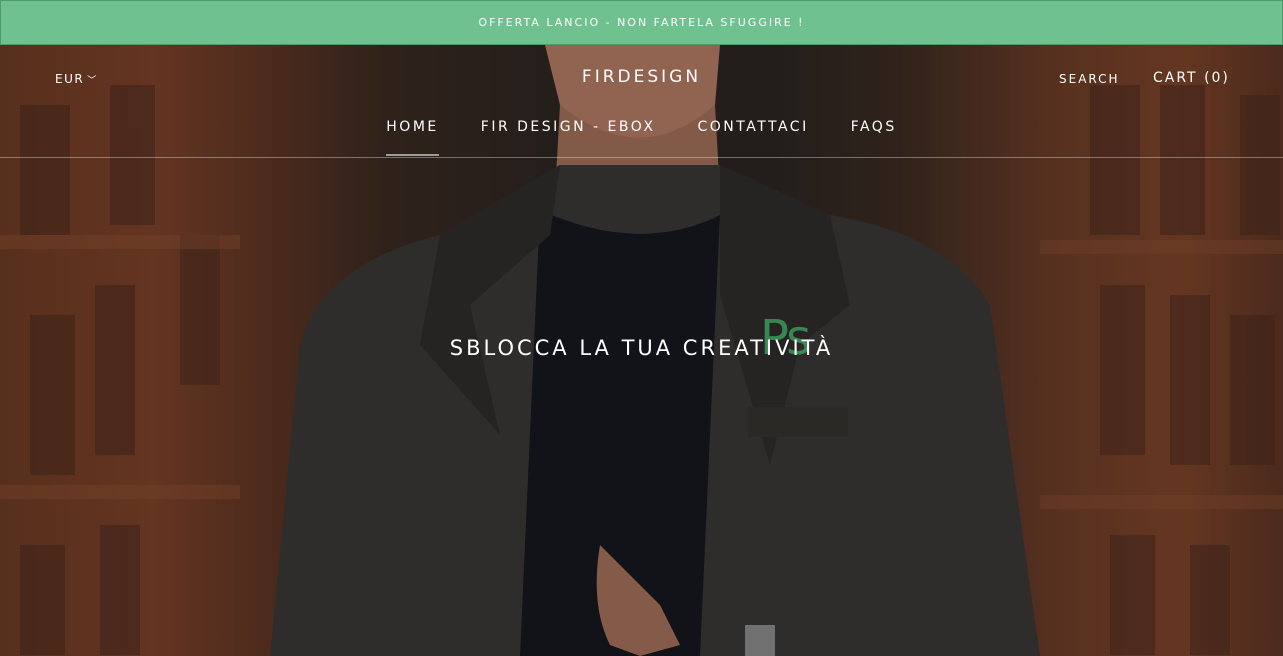 Image resolution: width=1283 pixels, height=656 pixels. Describe the element at coordinates (412, 137) in the screenshot. I see `nav-item-home: HOME` at that location.